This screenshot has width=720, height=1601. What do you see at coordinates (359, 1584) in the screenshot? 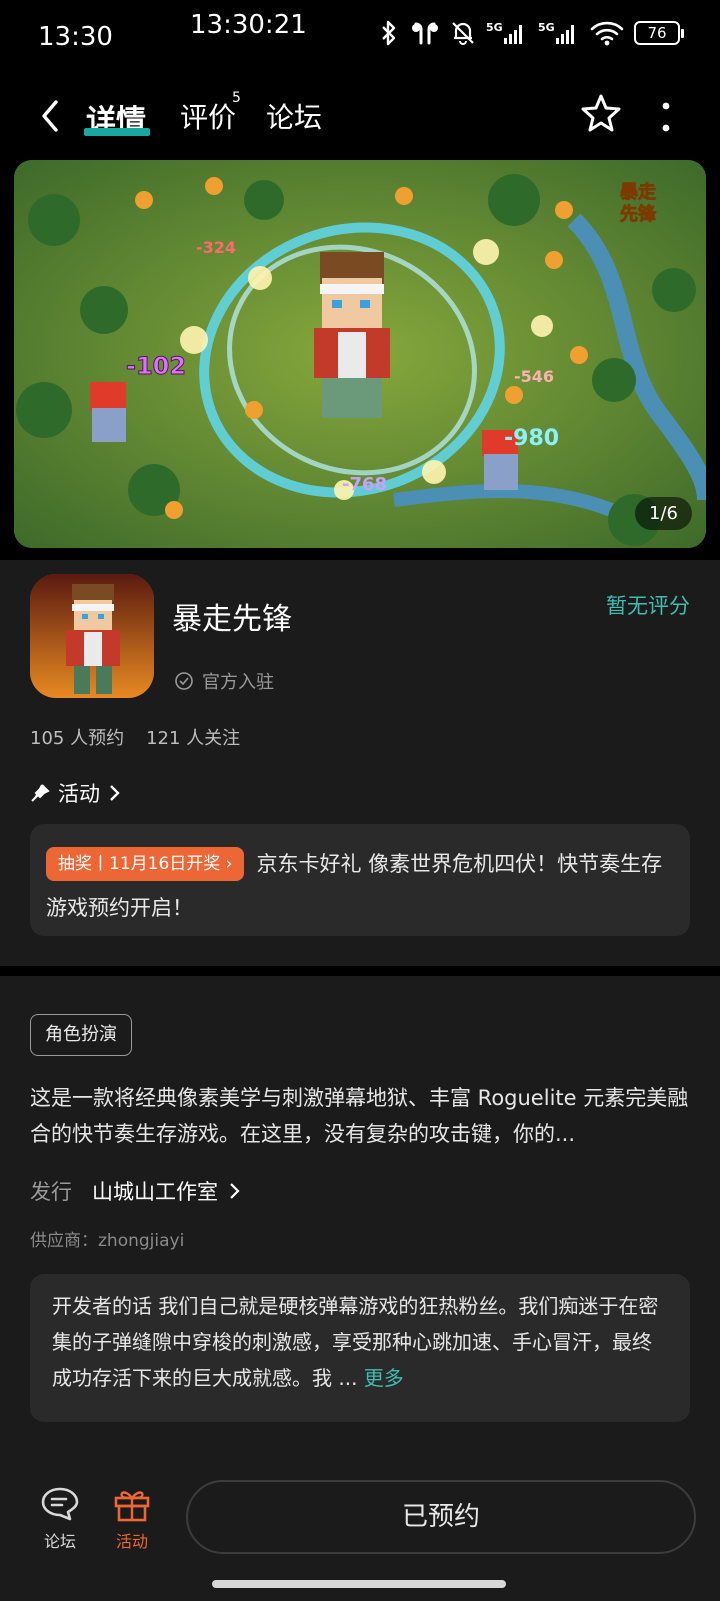
I see `home-indicator` at bounding box center [359, 1584].